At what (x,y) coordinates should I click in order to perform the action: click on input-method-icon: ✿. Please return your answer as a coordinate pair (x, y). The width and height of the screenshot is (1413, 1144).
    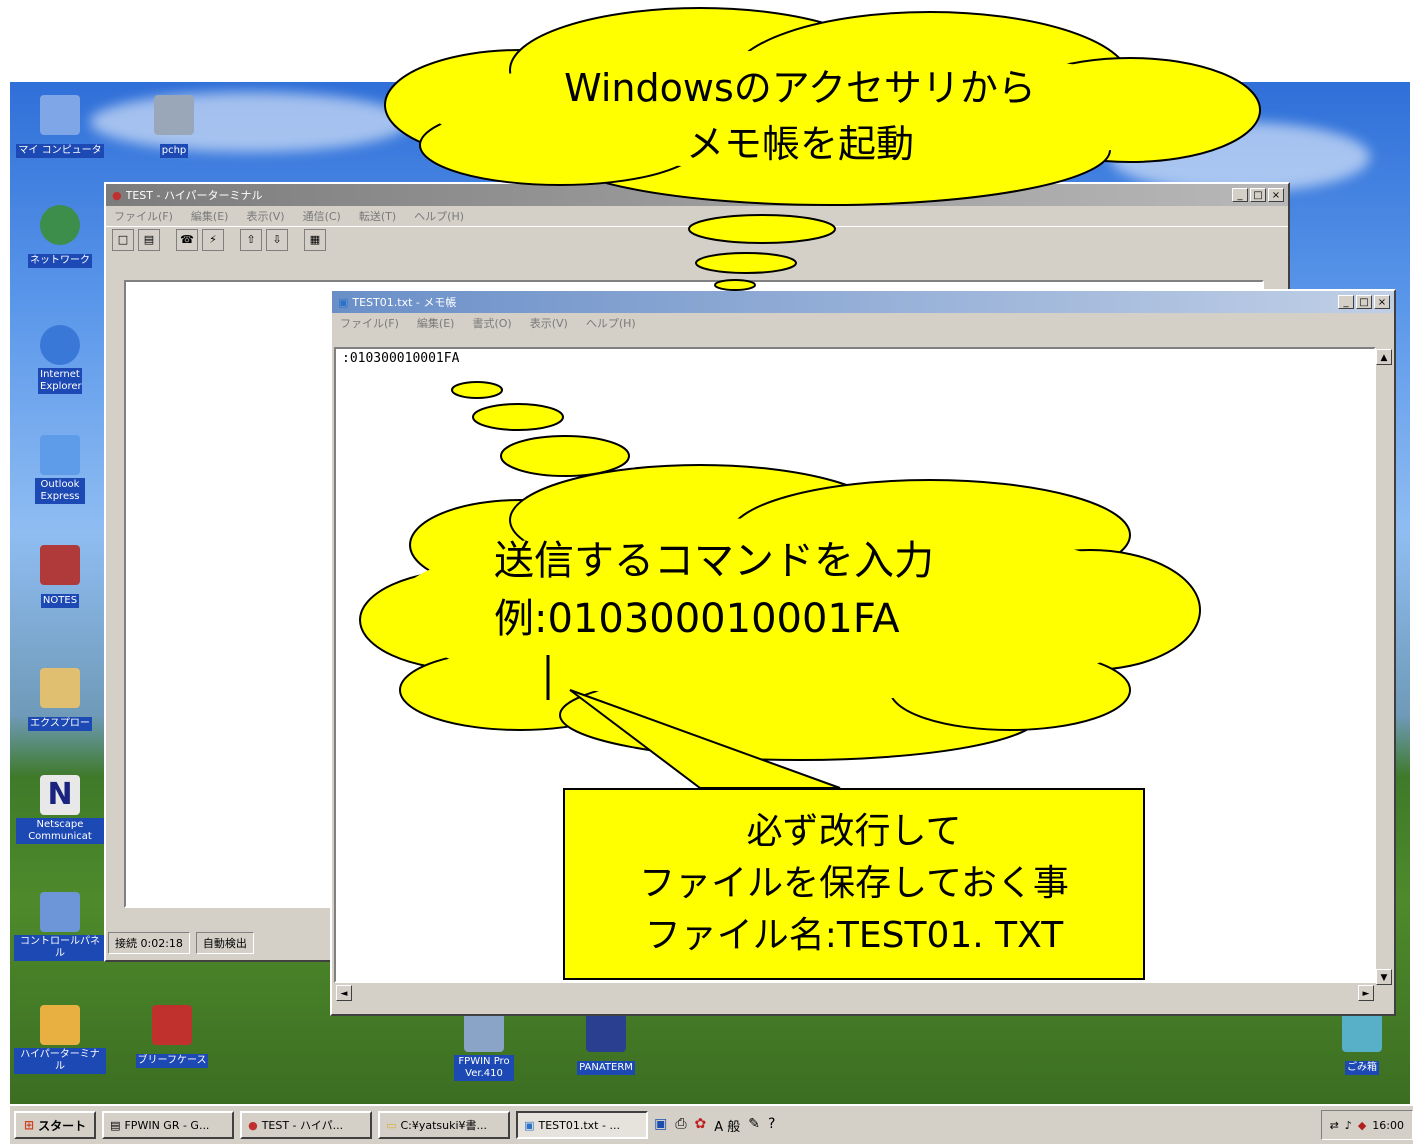
    Looking at the image, I should click on (701, 1125).